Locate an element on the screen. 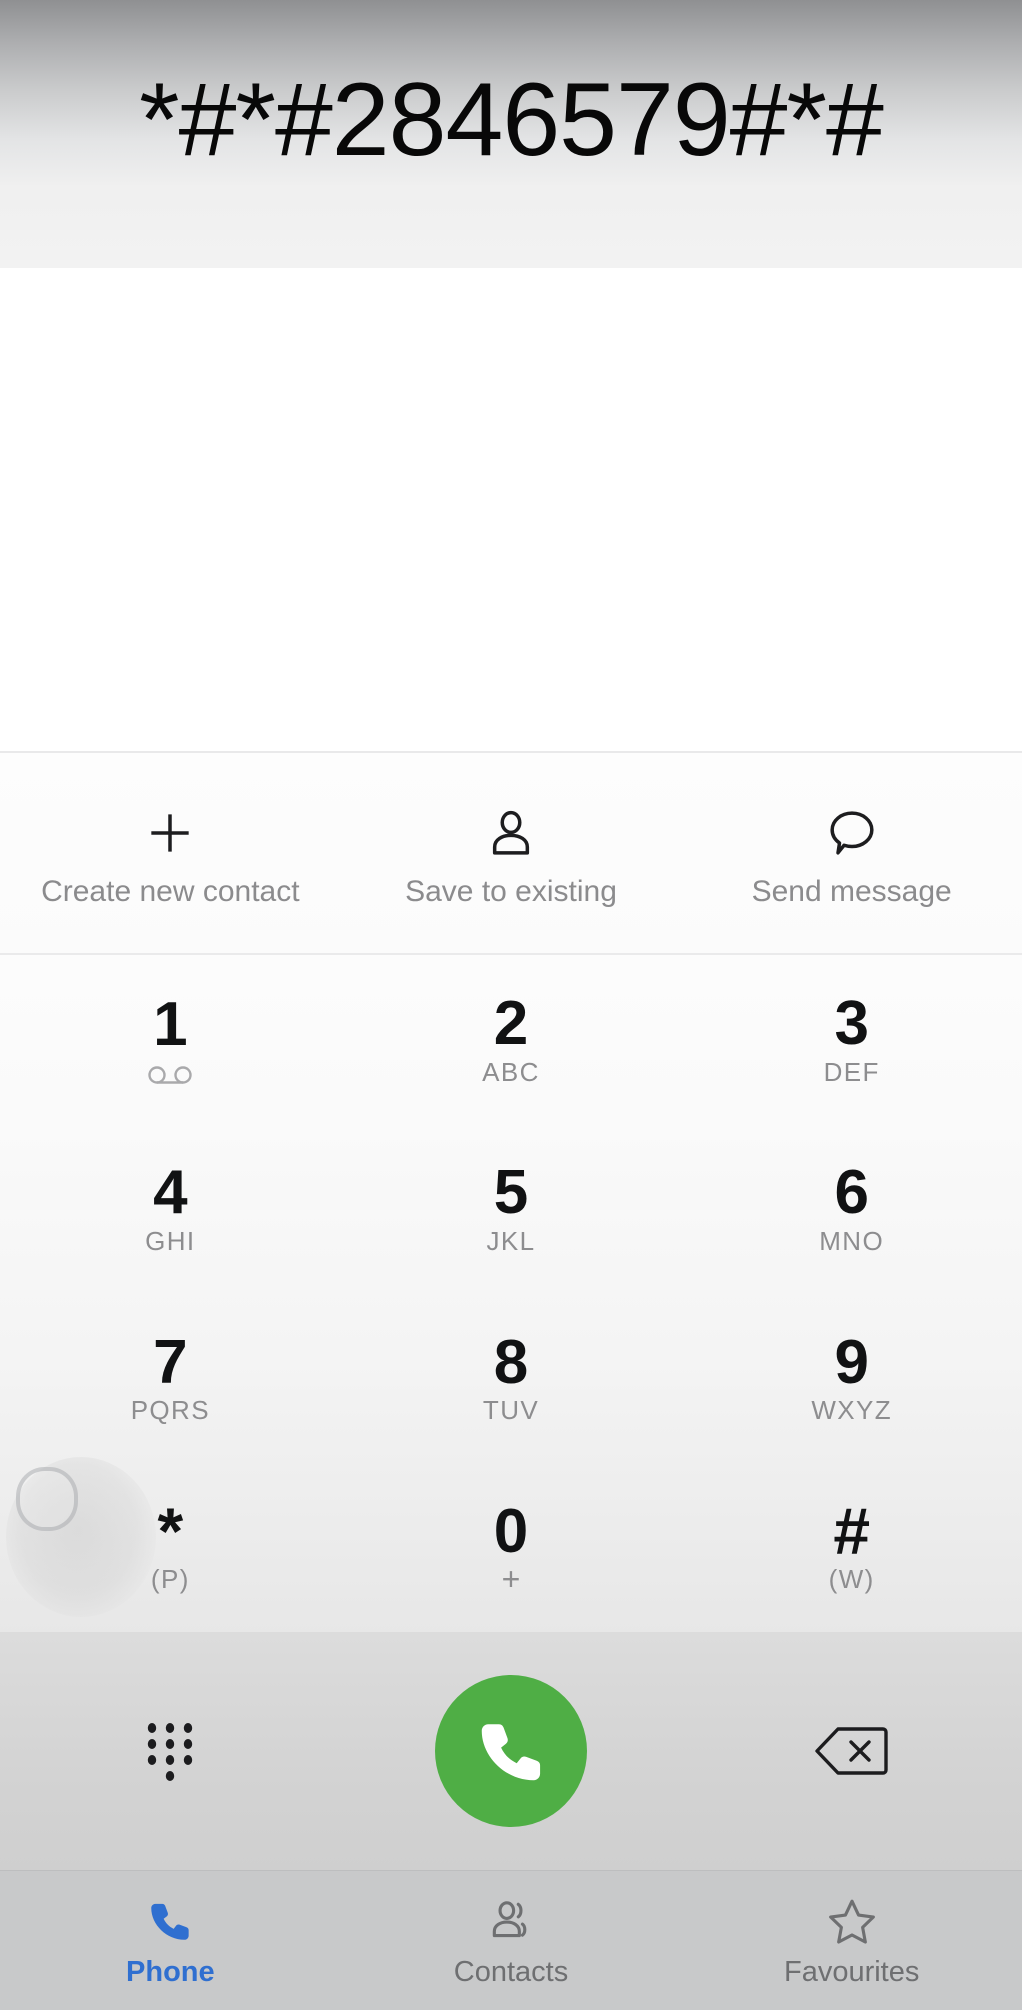 The image size is (1022, 2010). dialpad-key-4-letters: GHI is located at coordinates (170, 1241).